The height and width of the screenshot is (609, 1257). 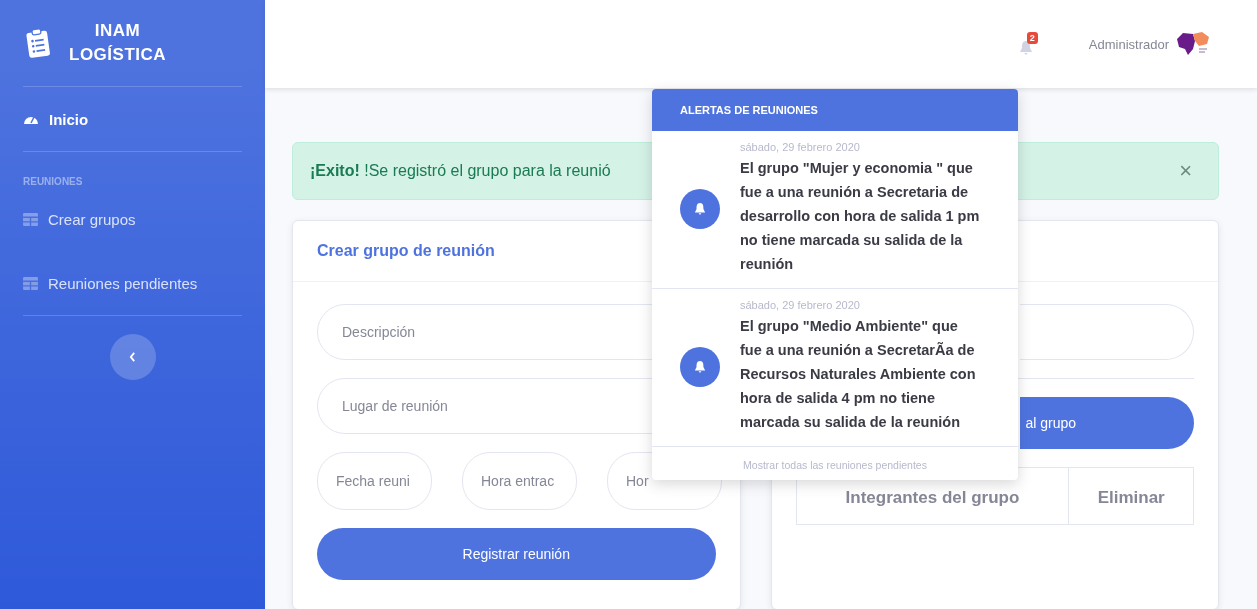 What do you see at coordinates (374, 481) in the screenshot?
I see `input-field: Fecha reuni` at bounding box center [374, 481].